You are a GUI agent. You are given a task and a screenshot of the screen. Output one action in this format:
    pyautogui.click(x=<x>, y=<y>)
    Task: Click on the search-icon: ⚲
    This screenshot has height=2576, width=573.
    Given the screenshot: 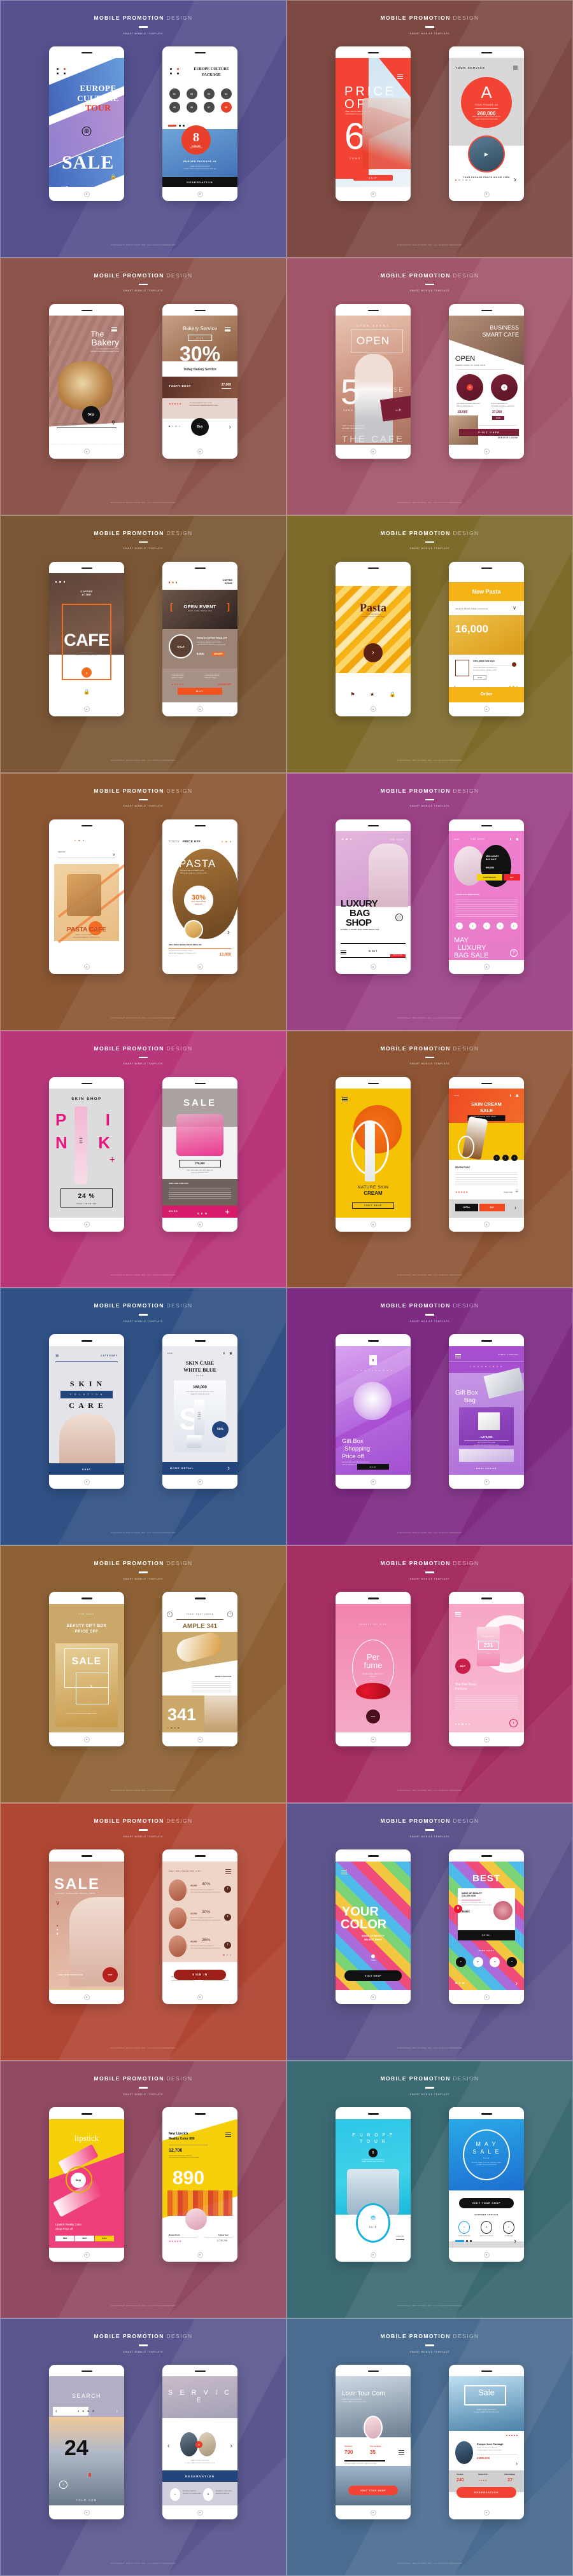 What is the action you would take?
    pyautogui.click(x=113, y=423)
    